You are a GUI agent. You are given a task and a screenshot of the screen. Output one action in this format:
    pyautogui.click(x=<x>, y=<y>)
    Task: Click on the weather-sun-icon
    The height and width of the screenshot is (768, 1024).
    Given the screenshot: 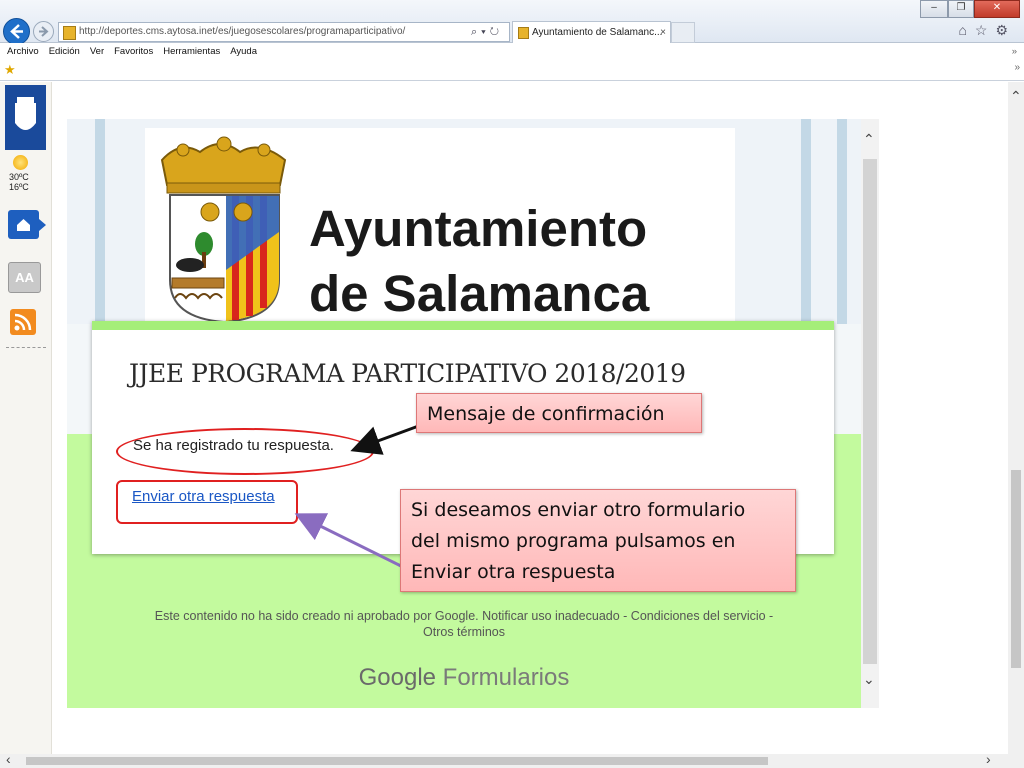 What is the action you would take?
    pyautogui.click(x=20, y=162)
    